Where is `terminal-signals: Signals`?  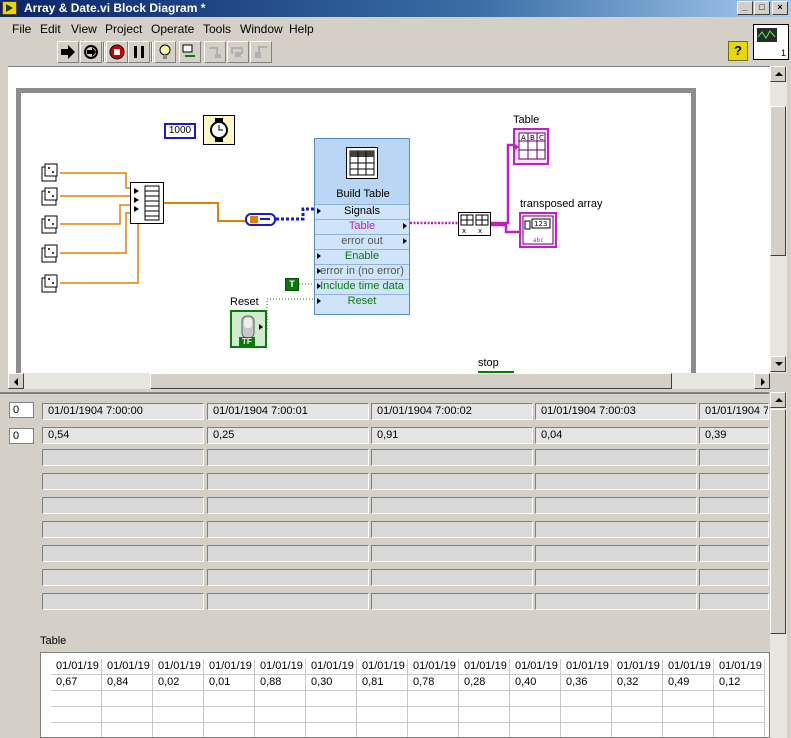
terminal-signals: Signals is located at coordinates (362, 211).